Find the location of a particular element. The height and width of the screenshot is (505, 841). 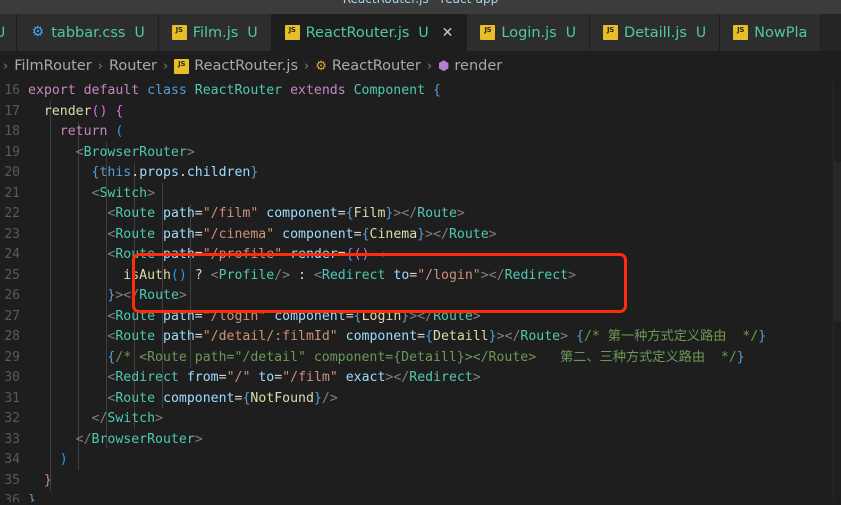

breadcrumb-item-router: Router is located at coordinates (133, 66).